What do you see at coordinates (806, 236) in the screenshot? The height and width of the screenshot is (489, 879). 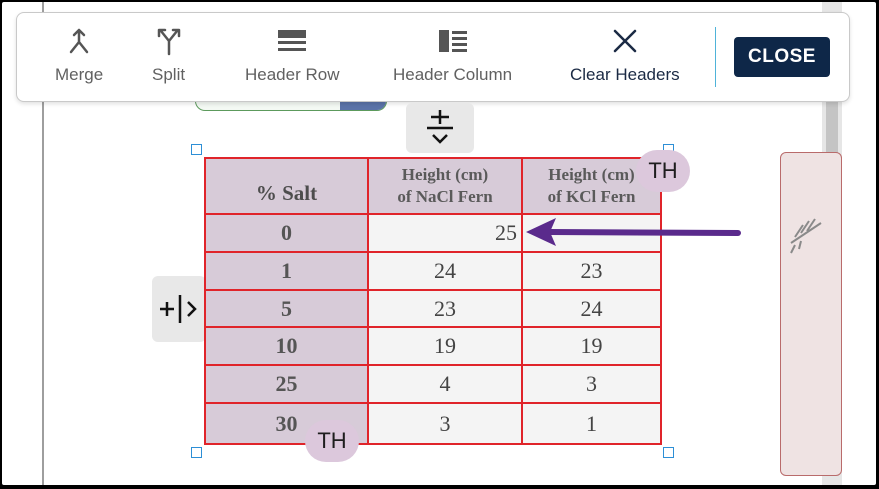 I see `fern-image` at bounding box center [806, 236].